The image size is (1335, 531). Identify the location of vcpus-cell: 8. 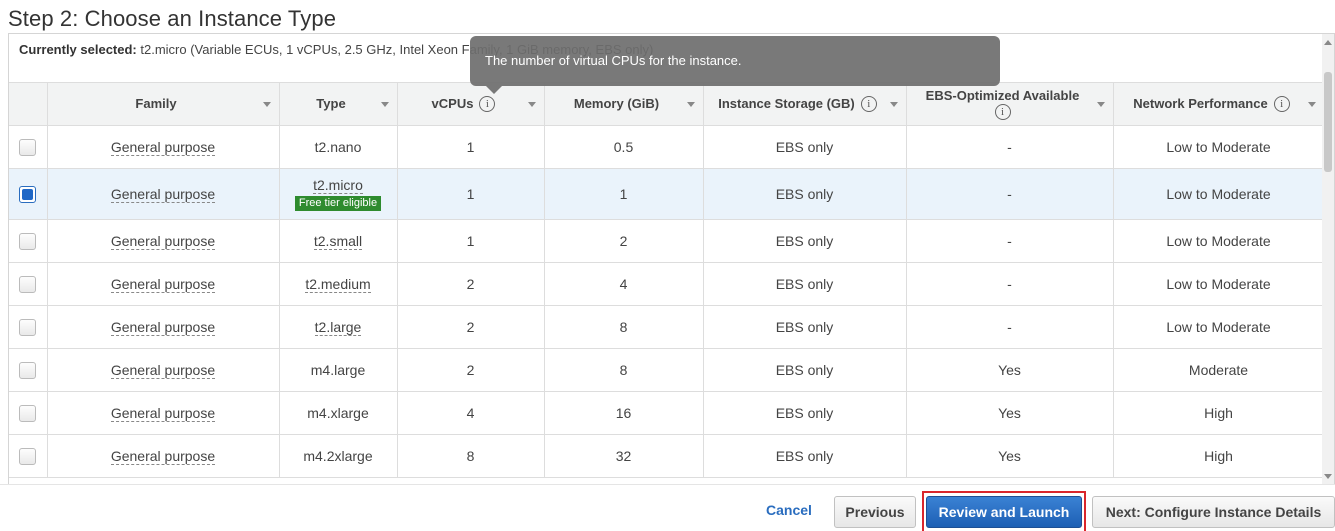
(471, 456).